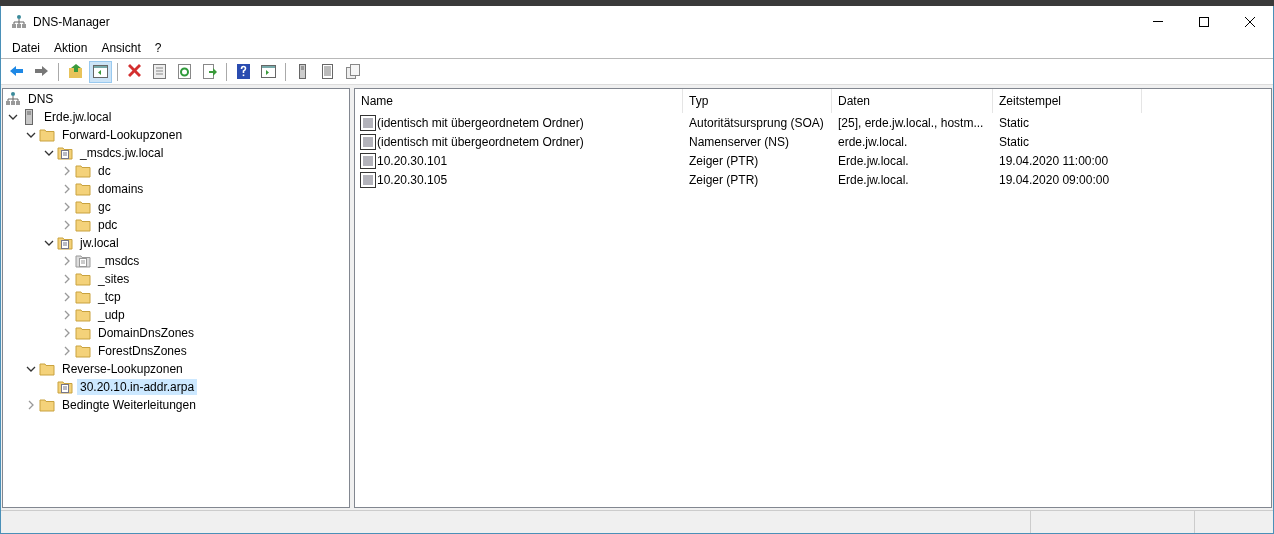 The image size is (1274, 534). Describe the element at coordinates (99, 243) in the screenshot. I see `tree-item: jw.local` at that location.